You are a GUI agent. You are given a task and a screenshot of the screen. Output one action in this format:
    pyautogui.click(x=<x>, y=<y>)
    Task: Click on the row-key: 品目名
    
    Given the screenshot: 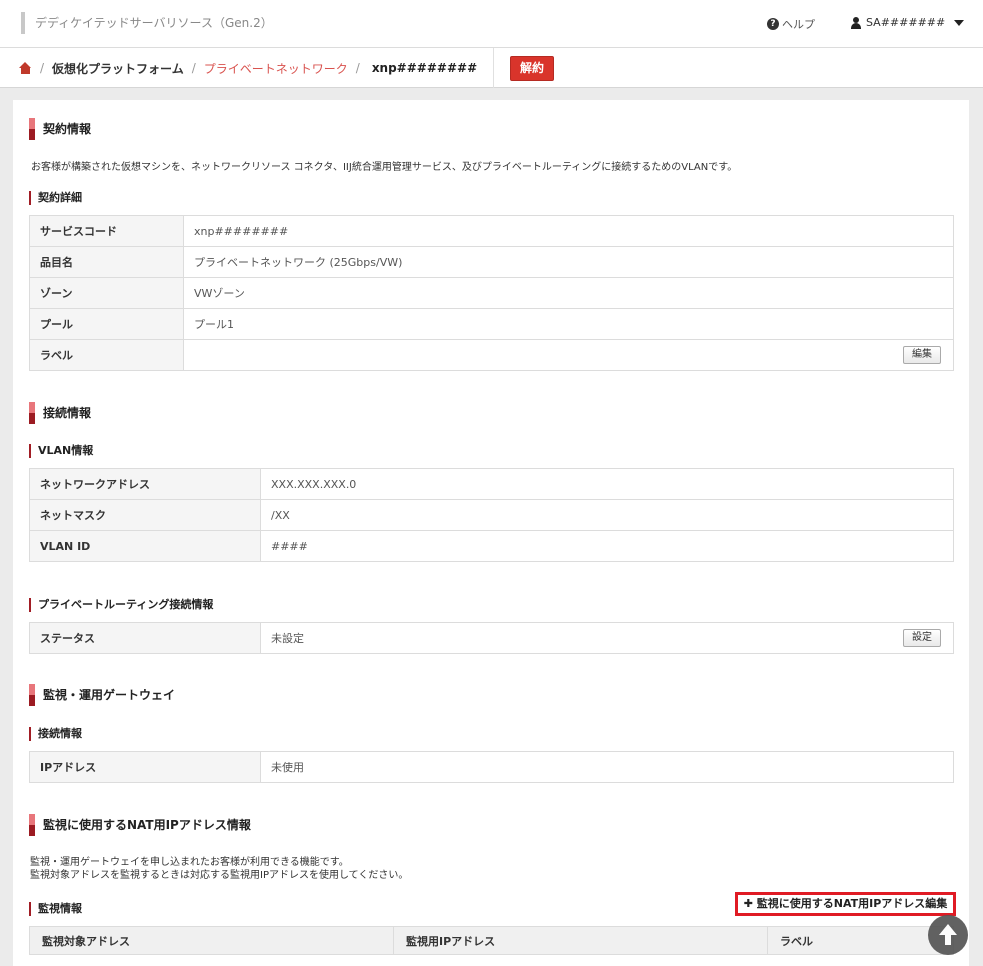 What is the action you would take?
    pyautogui.click(x=106, y=262)
    